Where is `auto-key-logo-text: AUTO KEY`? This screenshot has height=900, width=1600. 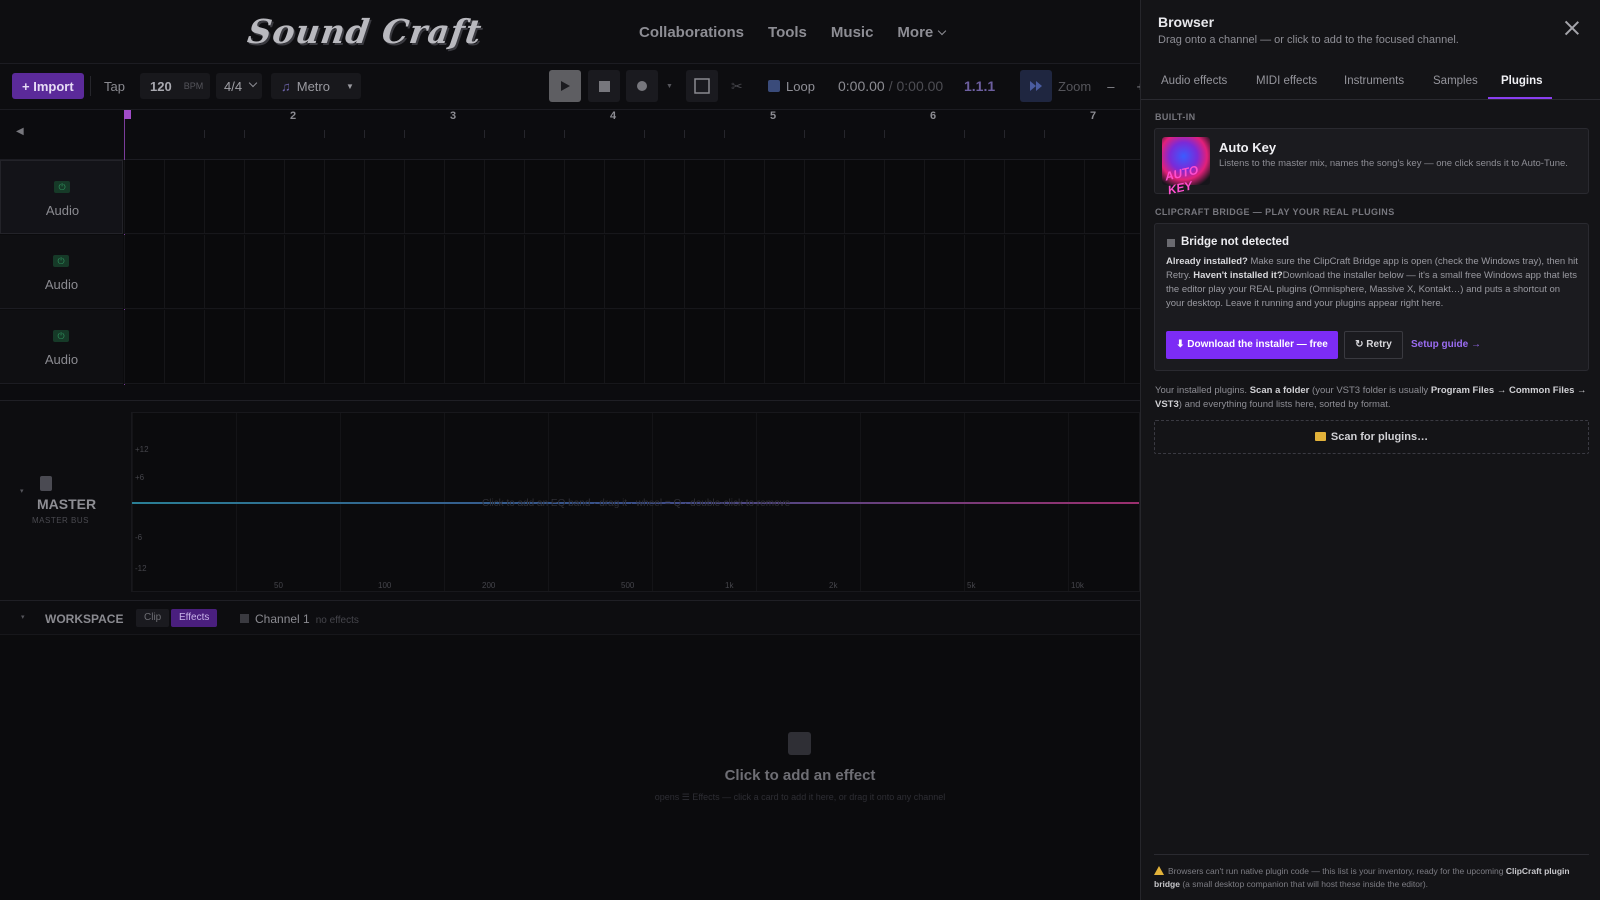 auto-key-logo-text: AUTO KEY is located at coordinates (1181, 180).